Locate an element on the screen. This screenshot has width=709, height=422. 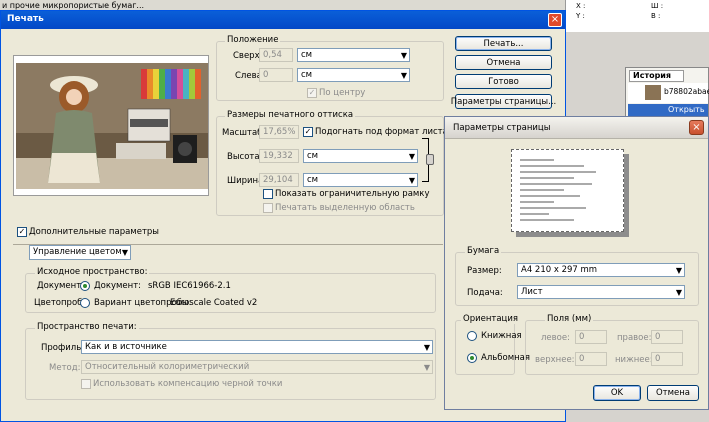
done-button: Готово is located at coordinates (503, 81).